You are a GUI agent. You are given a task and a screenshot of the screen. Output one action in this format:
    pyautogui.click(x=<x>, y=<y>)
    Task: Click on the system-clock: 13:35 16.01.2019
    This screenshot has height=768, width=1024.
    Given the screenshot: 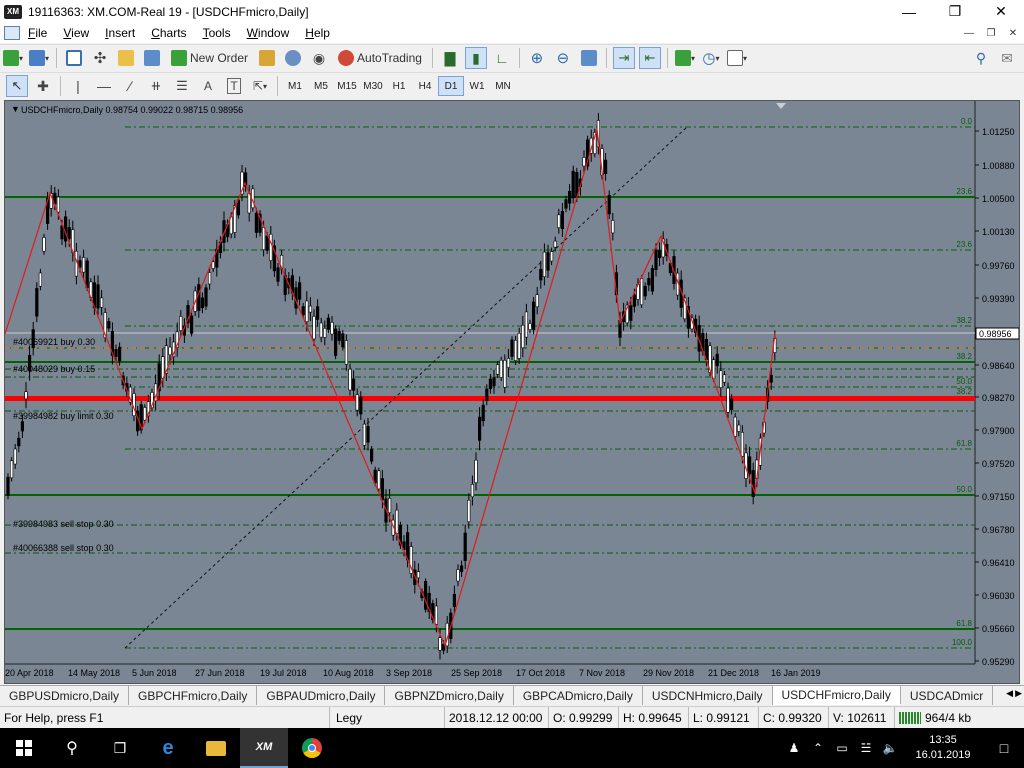 What is the action you would take?
    pyautogui.click(x=943, y=748)
    